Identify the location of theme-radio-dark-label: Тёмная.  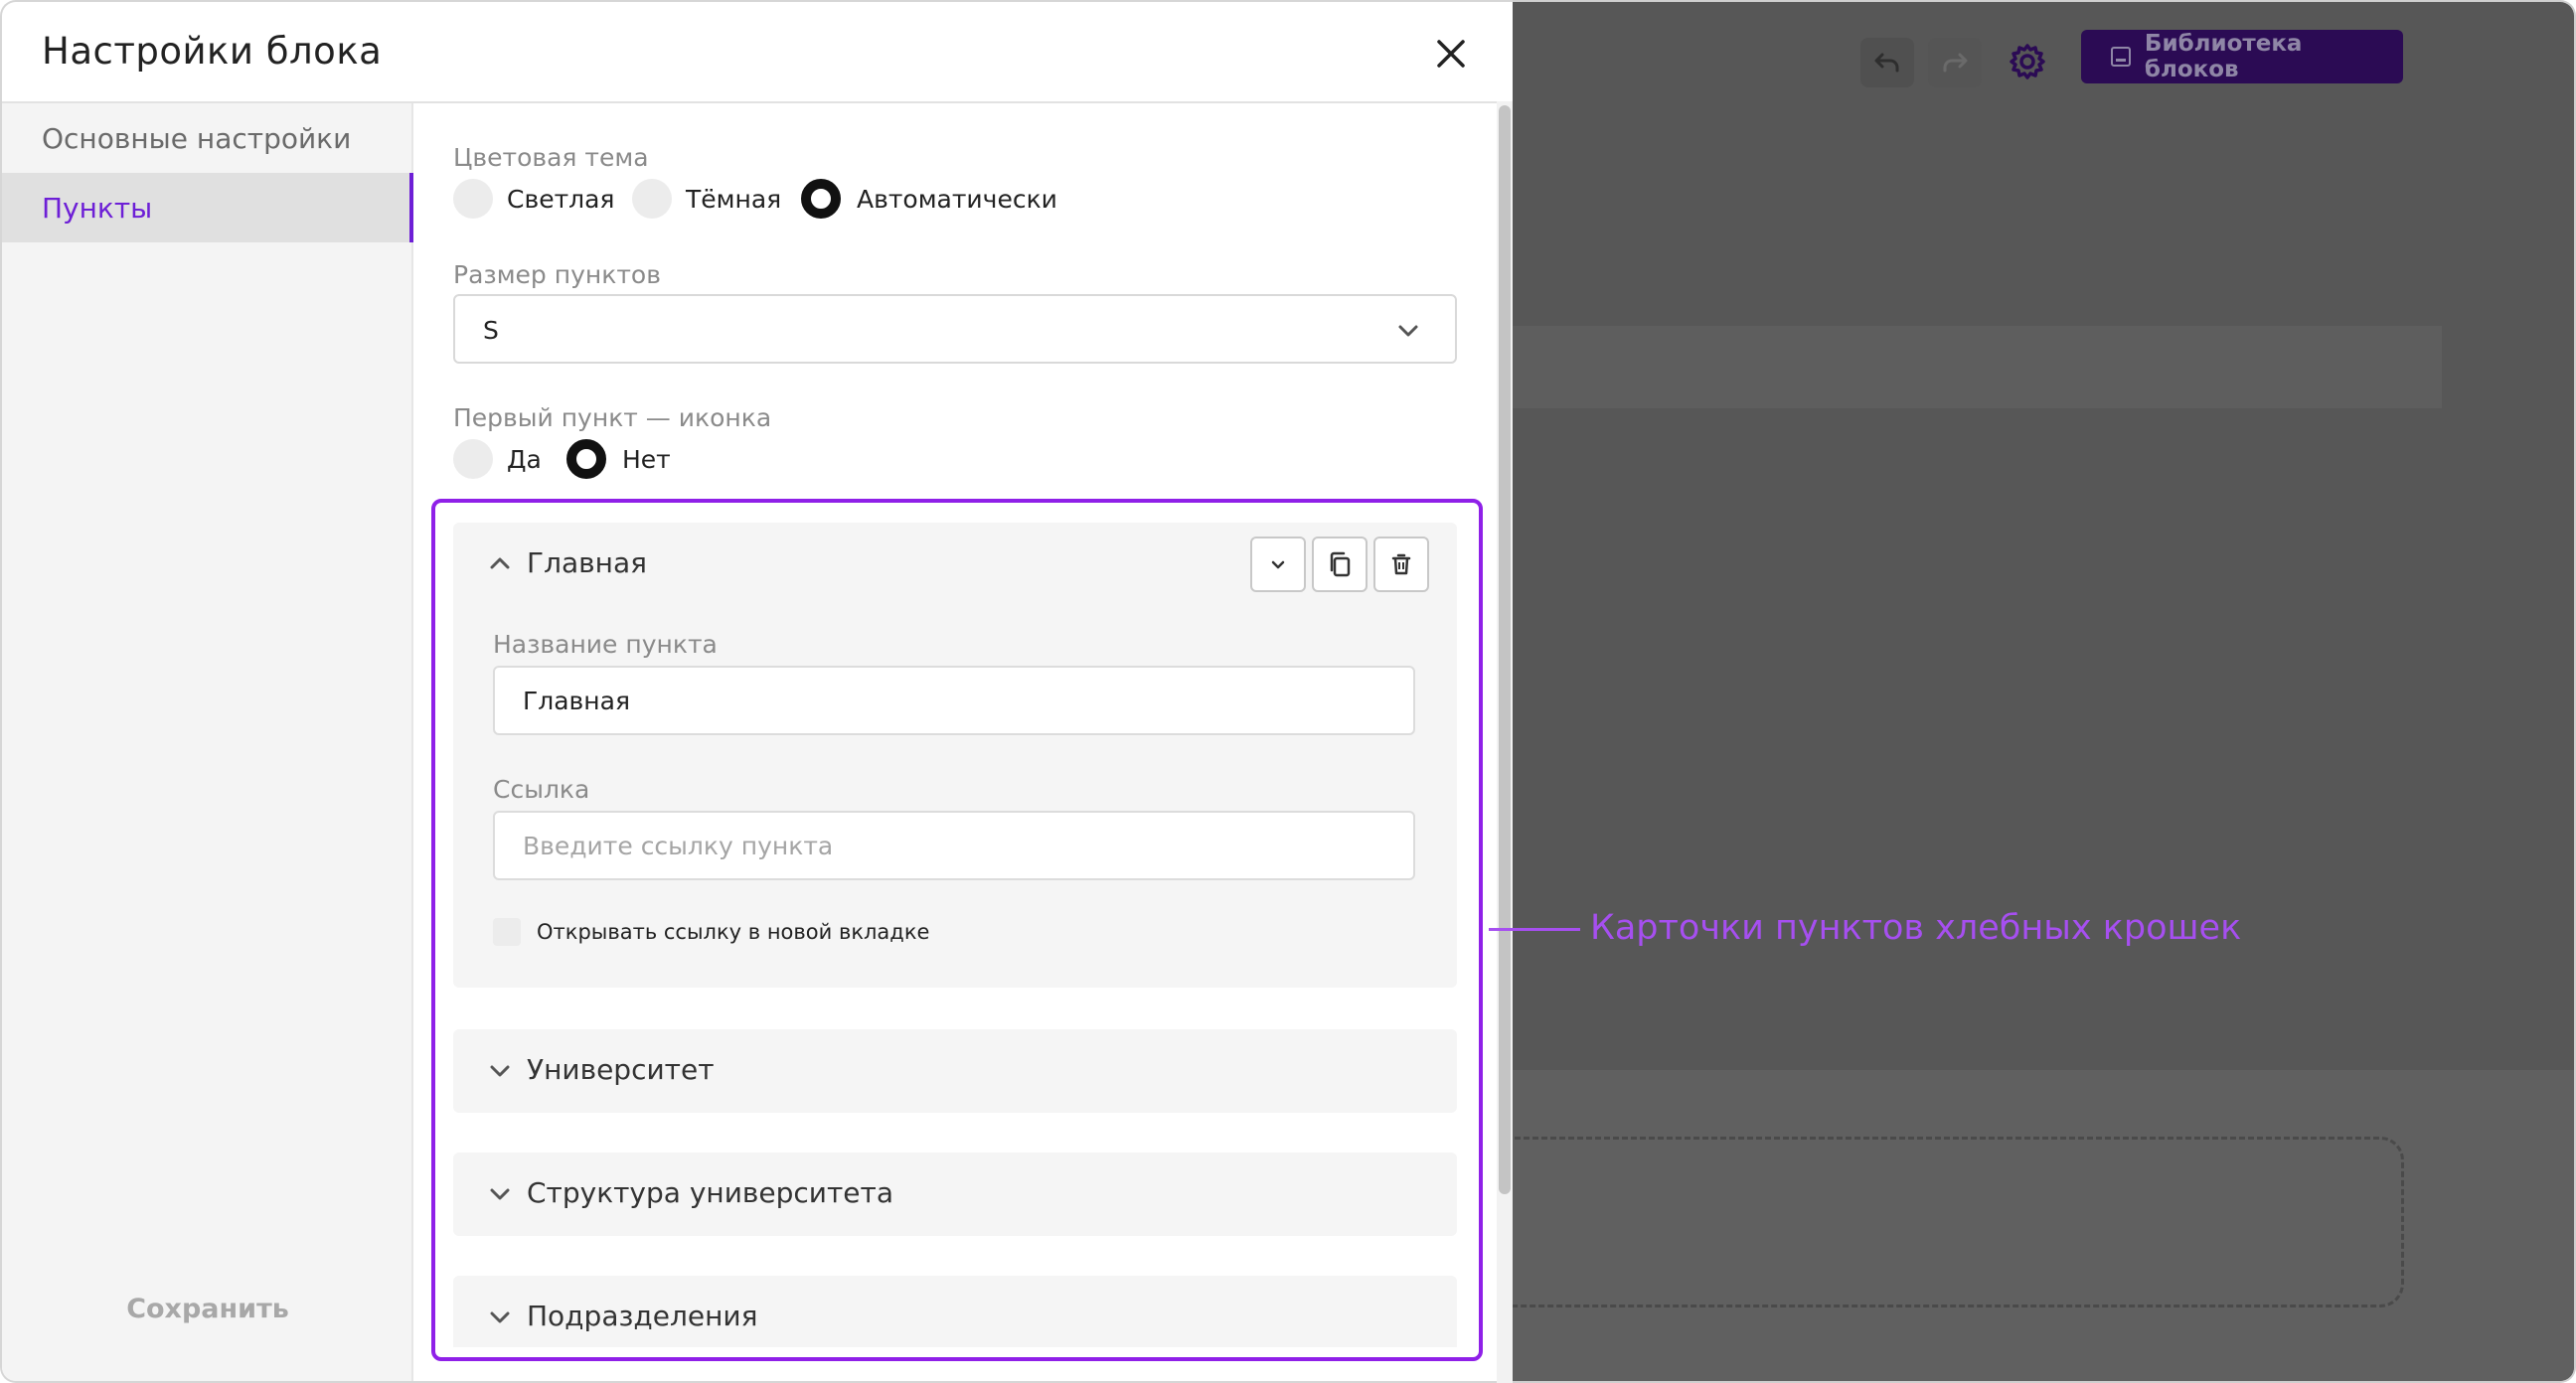
(734, 199).